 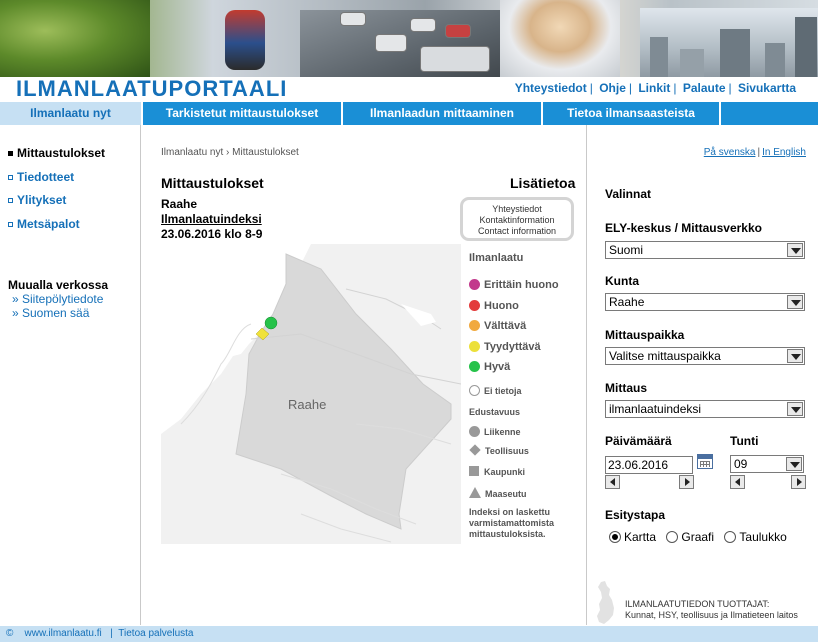 I want to click on index-link: Ilmanlaatuindeksi, so click(x=211, y=219).